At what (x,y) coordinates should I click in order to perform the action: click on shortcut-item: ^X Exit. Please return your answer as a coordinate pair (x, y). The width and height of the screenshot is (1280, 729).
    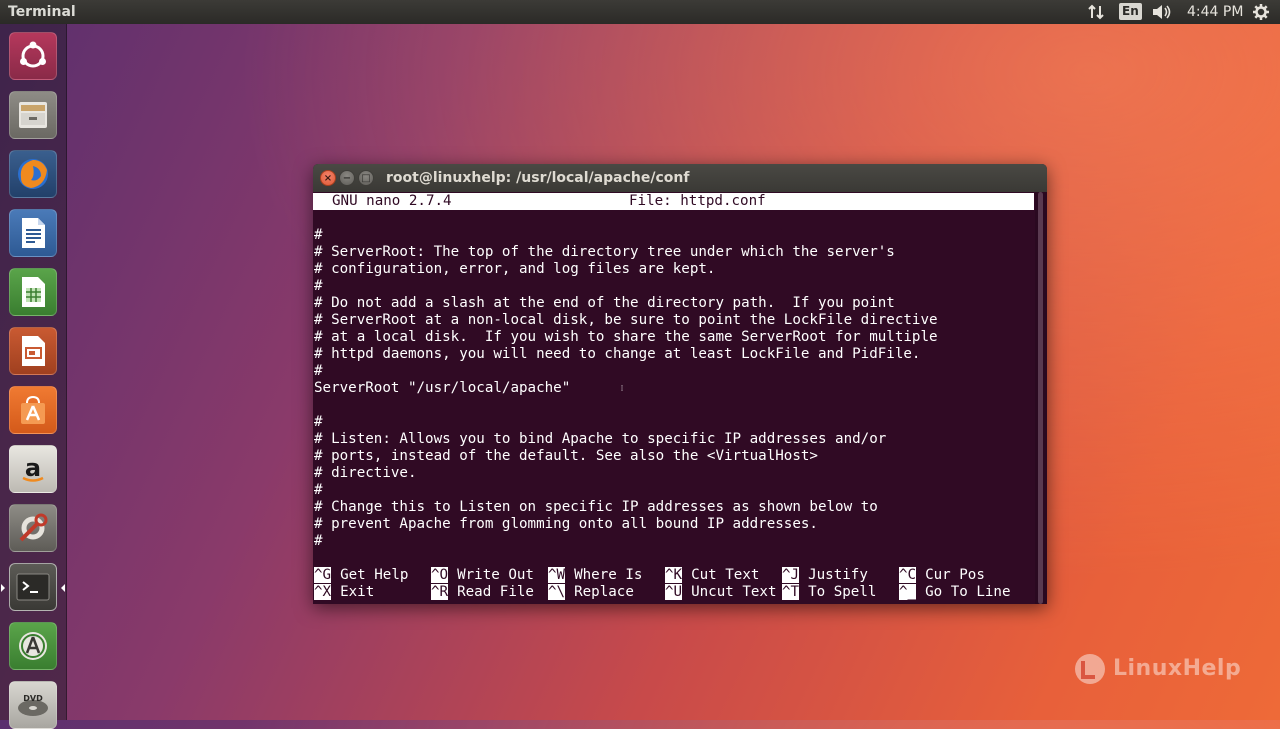
    Looking at the image, I should click on (344, 592).